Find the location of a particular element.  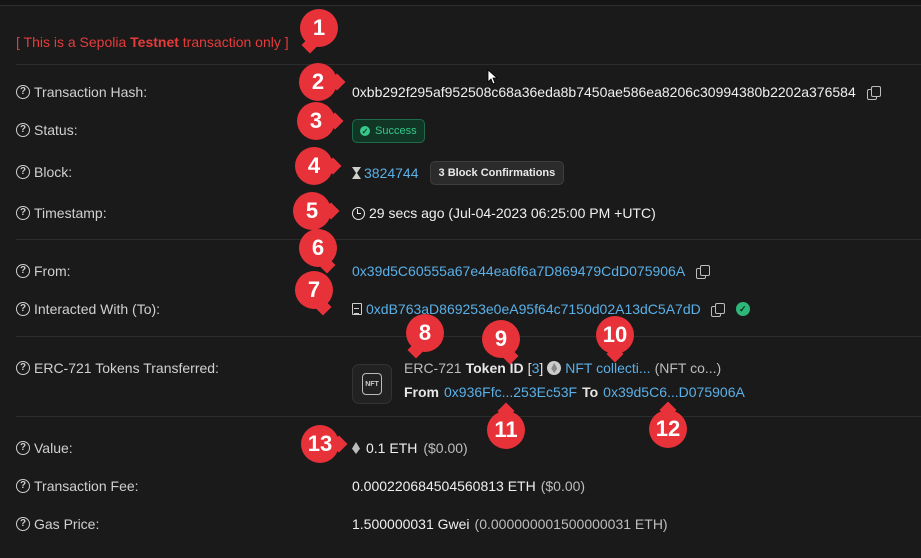

value-usd: ($0.00) is located at coordinates (445, 448).